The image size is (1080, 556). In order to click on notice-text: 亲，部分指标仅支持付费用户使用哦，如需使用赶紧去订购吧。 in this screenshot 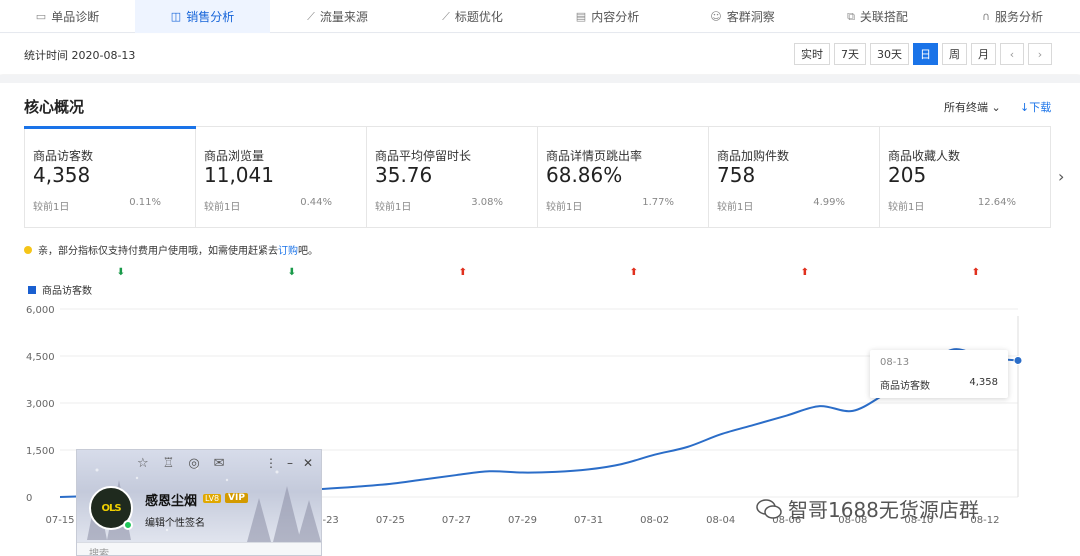, I will do `click(178, 251)`.